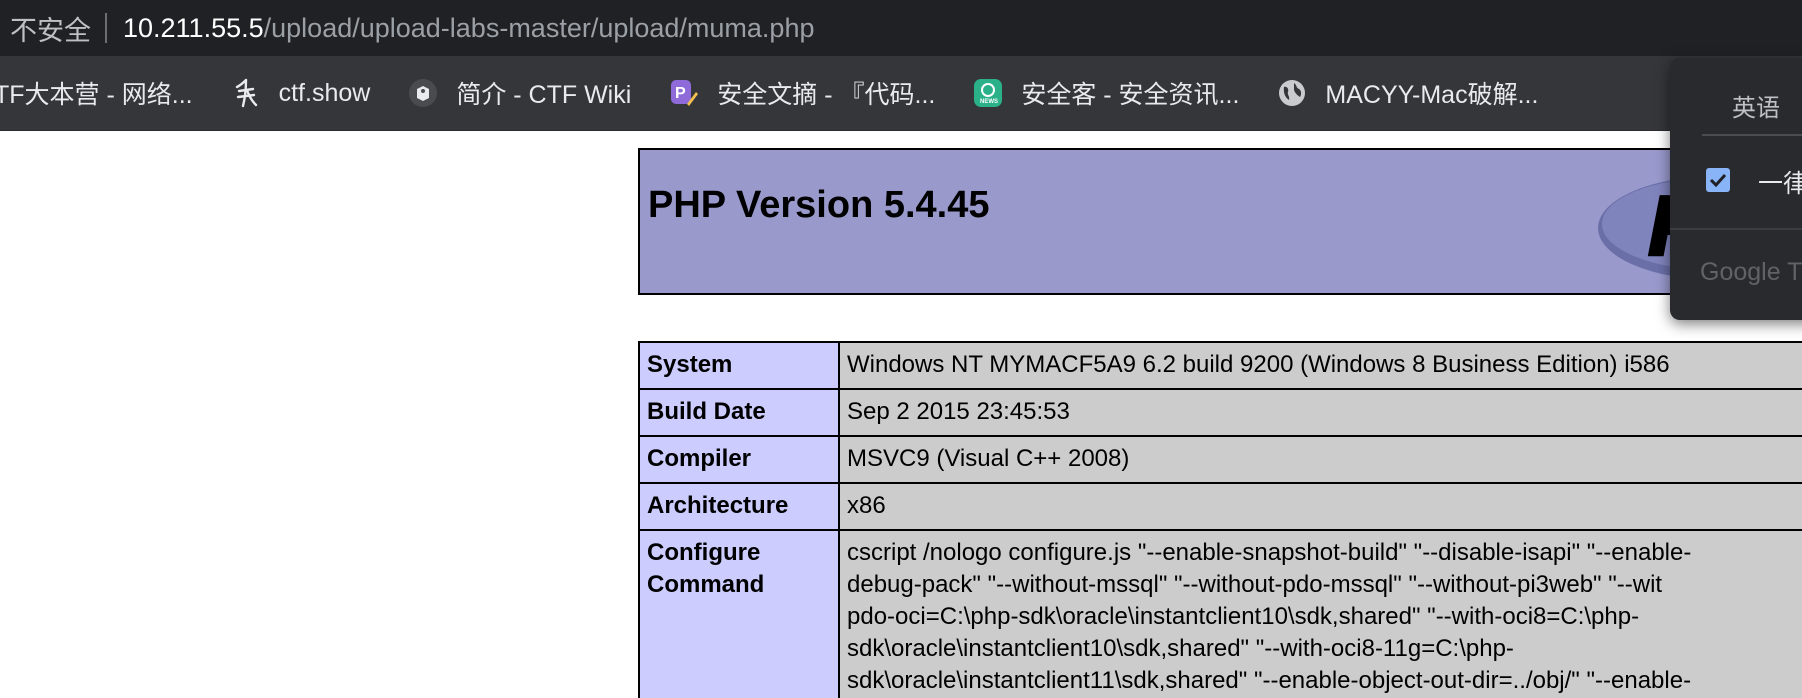 The height and width of the screenshot is (698, 1802). What do you see at coordinates (1292, 93) in the screenshot?
I see `globe-icon` at bounding box center [1292, 93].